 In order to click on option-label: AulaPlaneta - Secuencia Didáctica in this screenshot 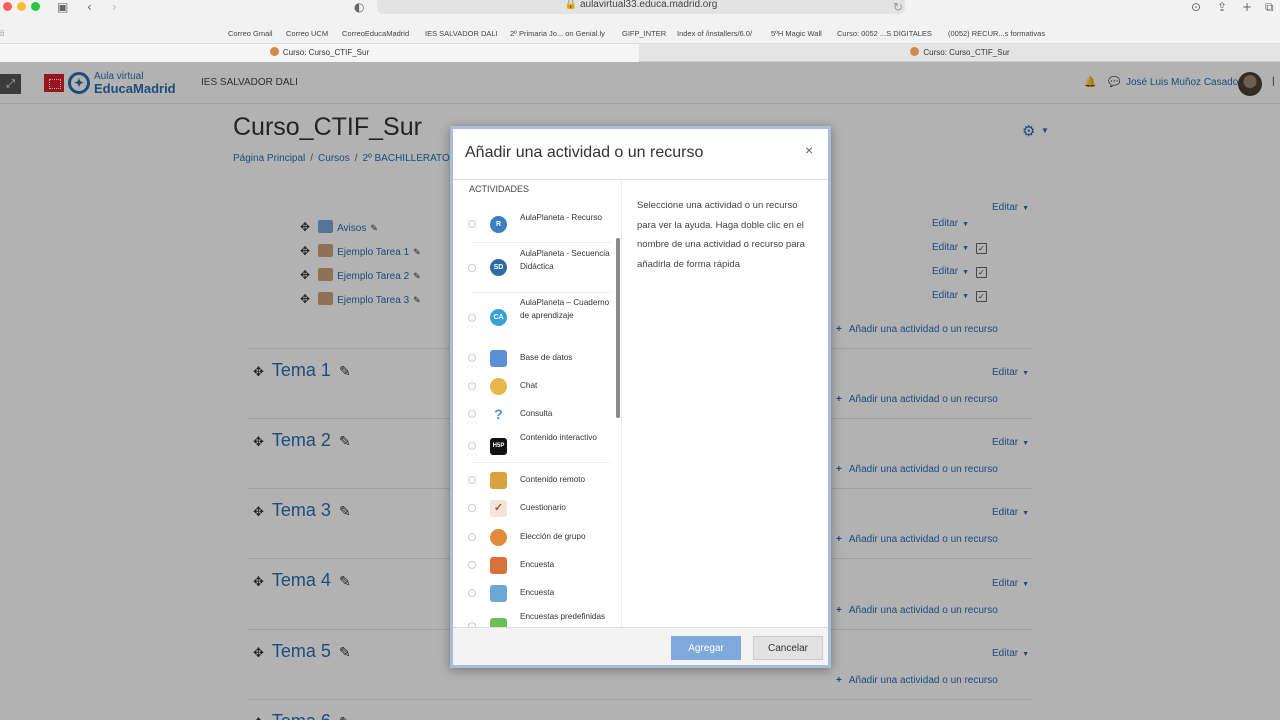, I will do `click(565, 260)`.